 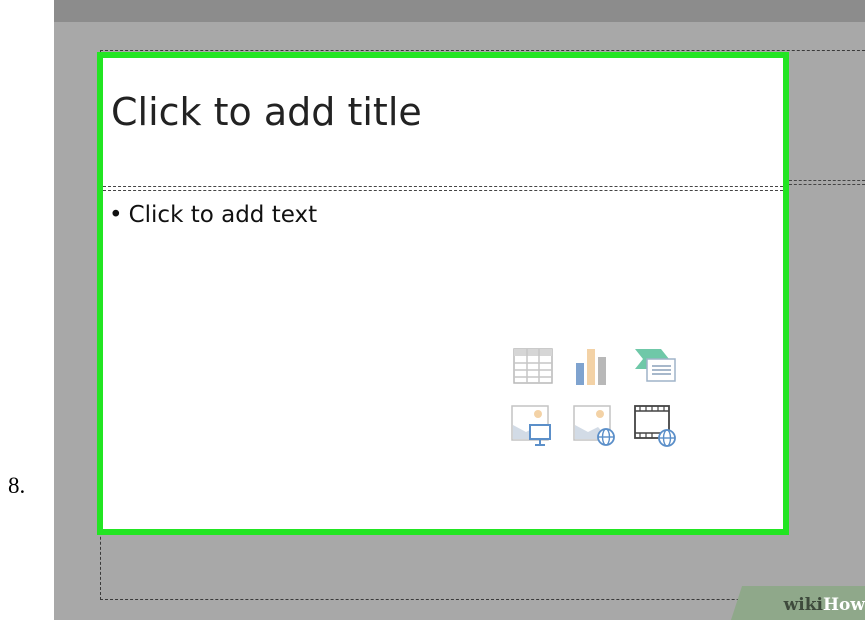 What do you see at coordinates (803, 605) in the screenshot?
I see `watermark-wiki: wiki` at bounding box center [803, 605].